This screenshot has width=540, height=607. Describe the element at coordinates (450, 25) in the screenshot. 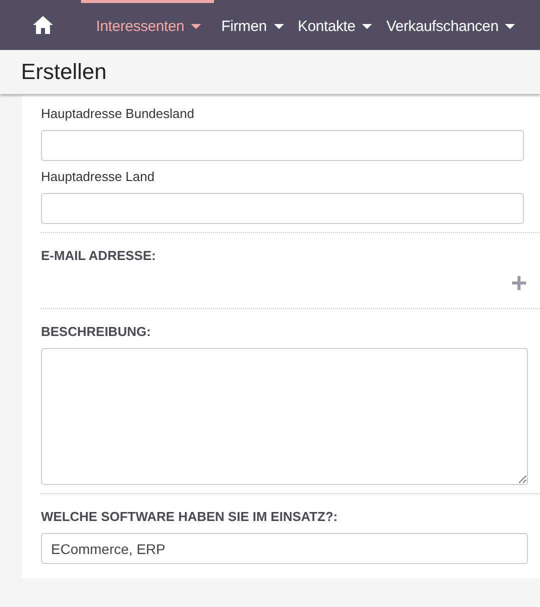

I see `nav-tab: Verkaufschancen` at that location.